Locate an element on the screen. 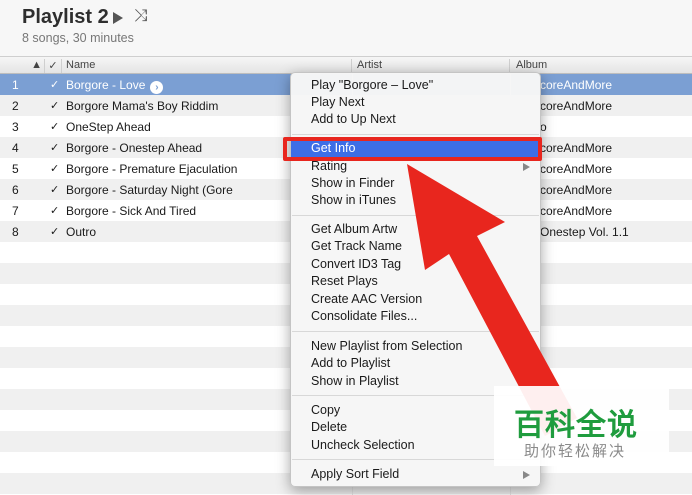  track-name: Borgore - Sick And Tired is located at coordinates (131, 211).